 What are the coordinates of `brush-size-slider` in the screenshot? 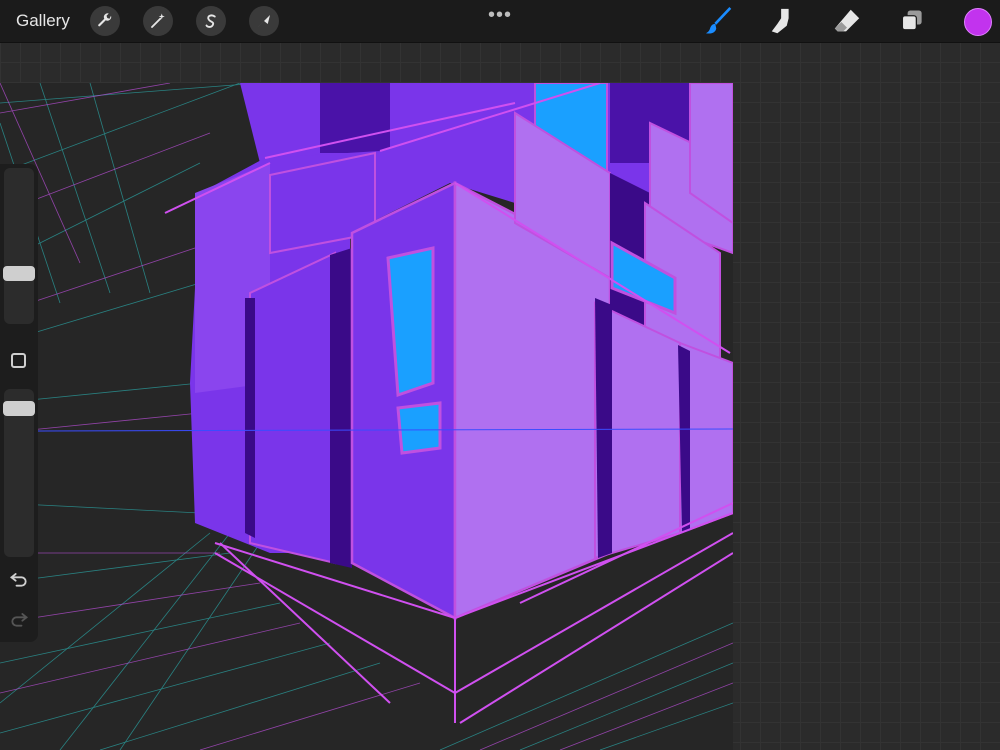 It's located at (19, 246).